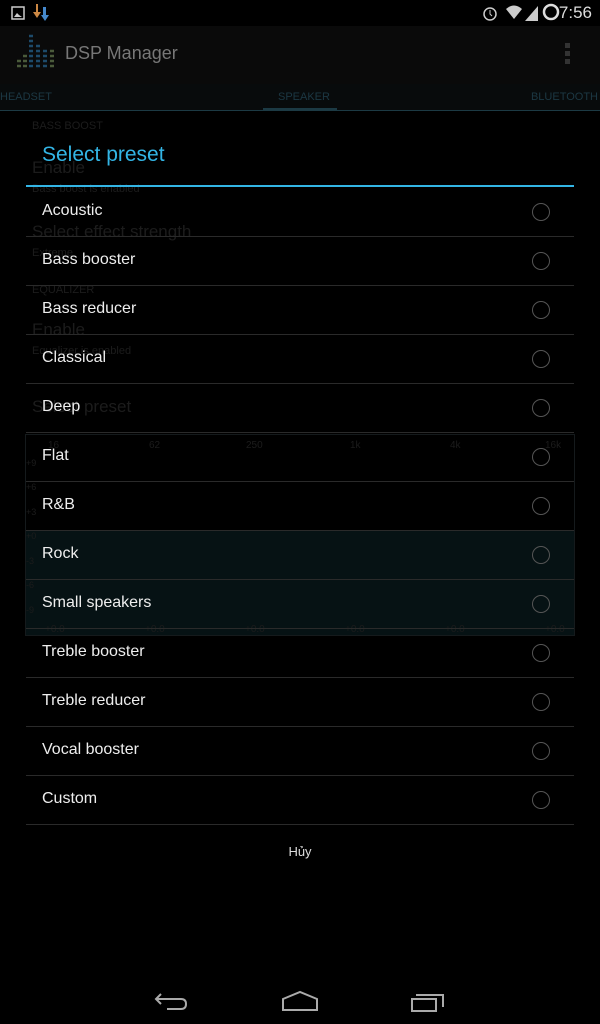 The image size is (600, 1024). What do you see at coordinates (74, 357) in the screenshot?
I see `preset-option-label: Classical` at bounding box center [74, 357].